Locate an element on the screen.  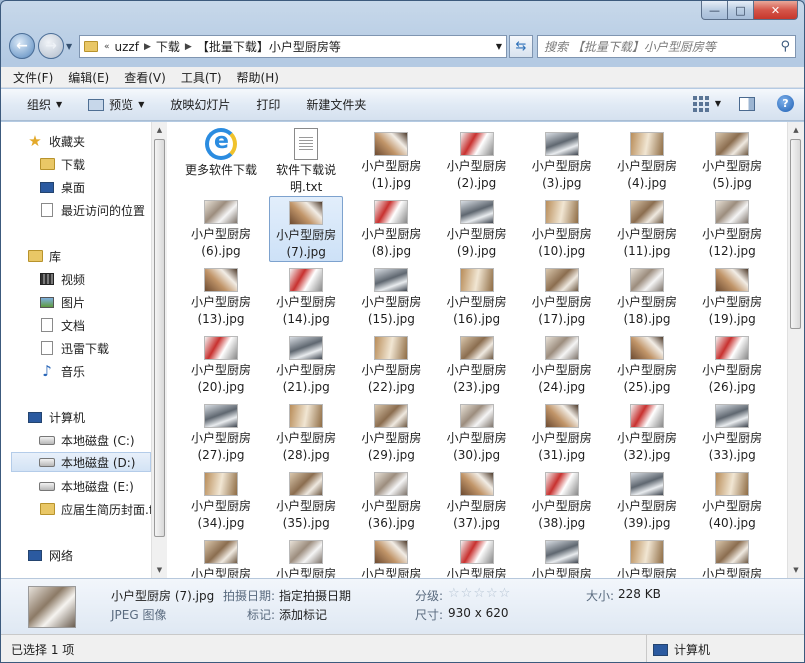
file-item: 小户型厨房(33).jpg is located at coordinates (732, 433).